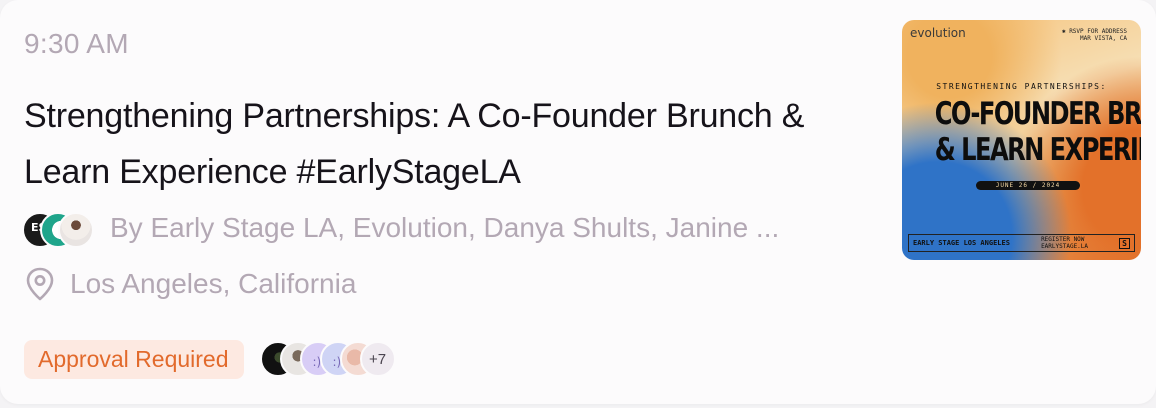 This screenshot has width=1156, height=408. Describe the element at coordinates (961, 243) in the screenshot. I see `cover-footer-left: EARLY STAGE LOS ANGELES` at that location.